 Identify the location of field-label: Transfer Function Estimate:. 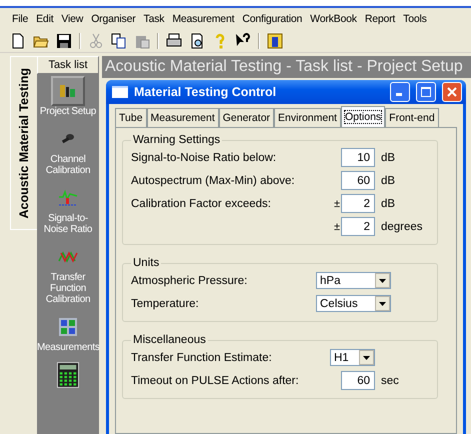
(202, 358).